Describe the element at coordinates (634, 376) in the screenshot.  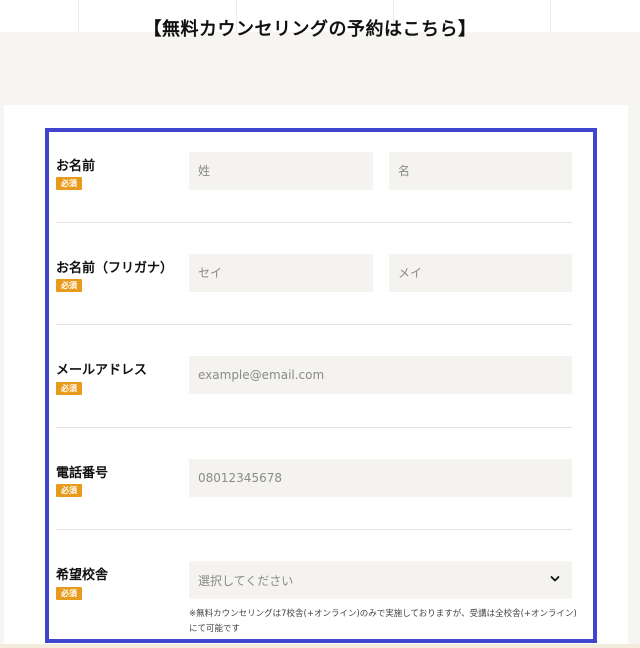
I see `page-background-right` at that location.